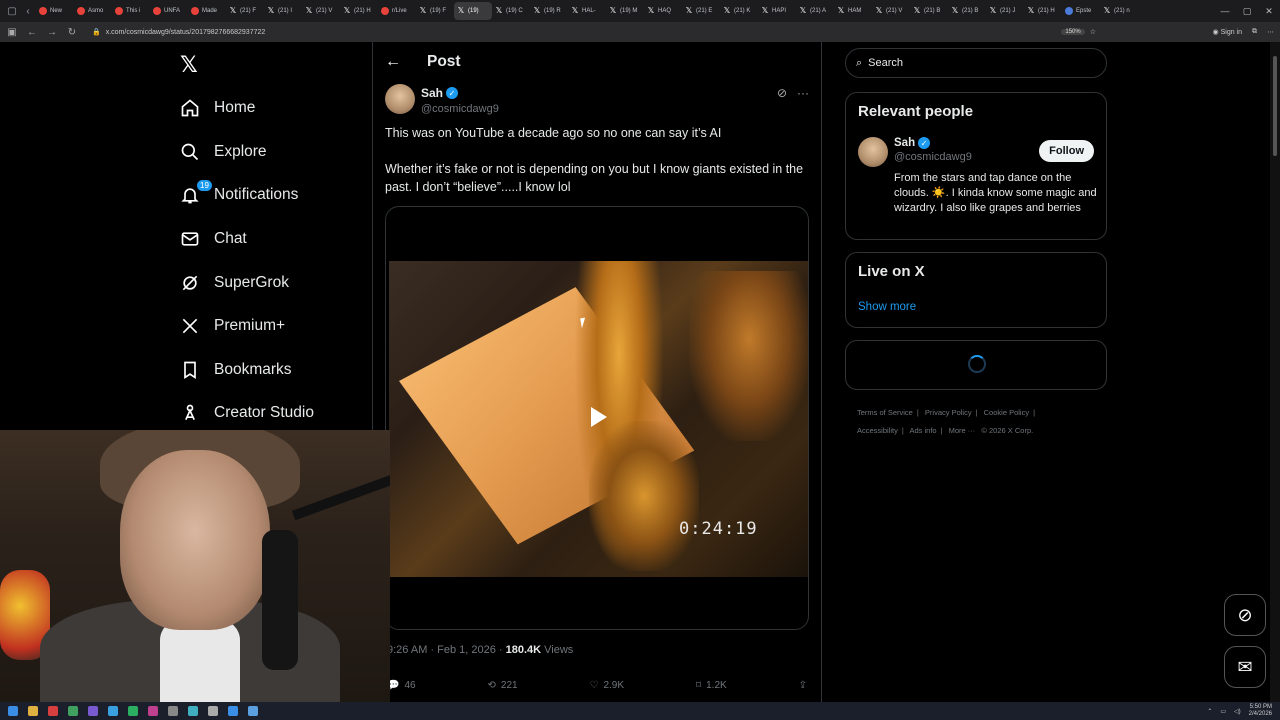  What do you see at coordinates (885, 412) in the screenshot?
I see `footer-terms: Terms of Service` at bounding box center [885, 412].